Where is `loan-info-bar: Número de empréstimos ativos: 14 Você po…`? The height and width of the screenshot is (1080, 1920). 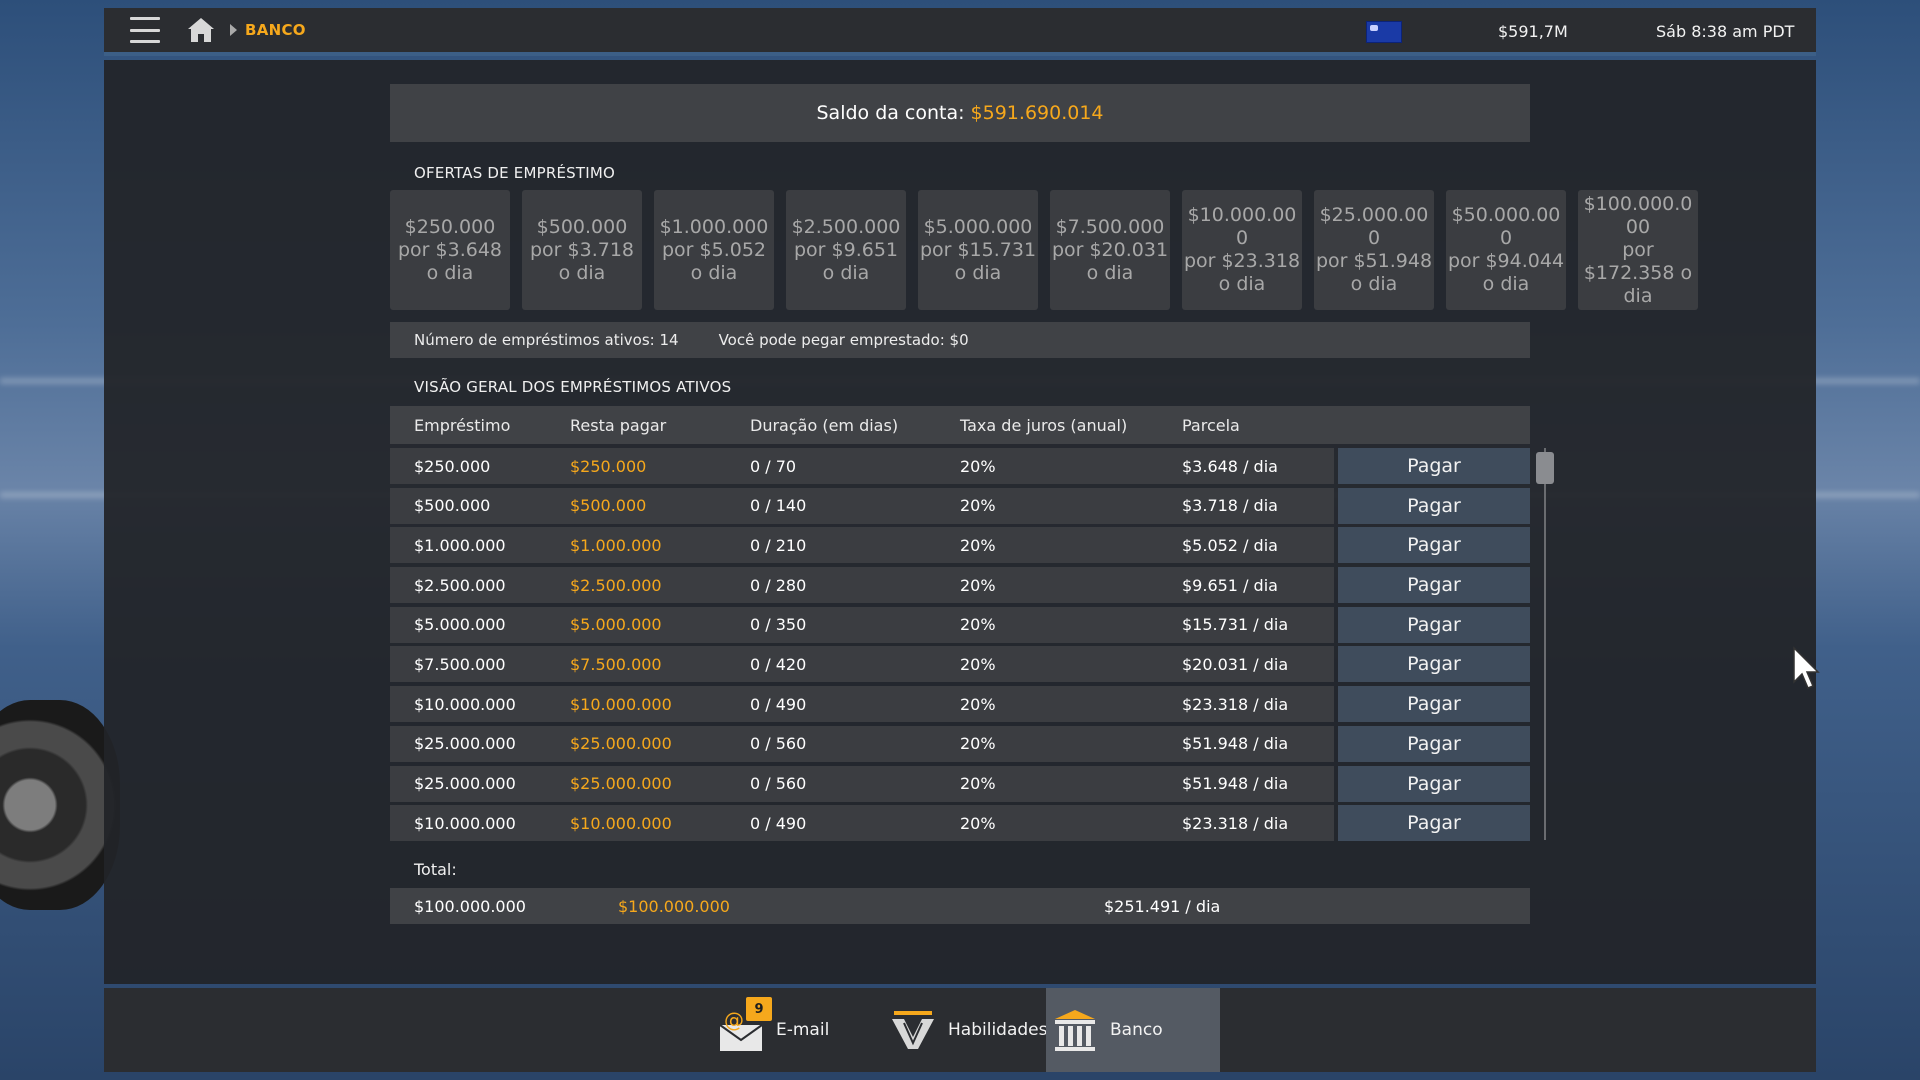 loan-info-bar: Número de empréstimos ativos: 14 Você po… is located at coordinates (960, 340).